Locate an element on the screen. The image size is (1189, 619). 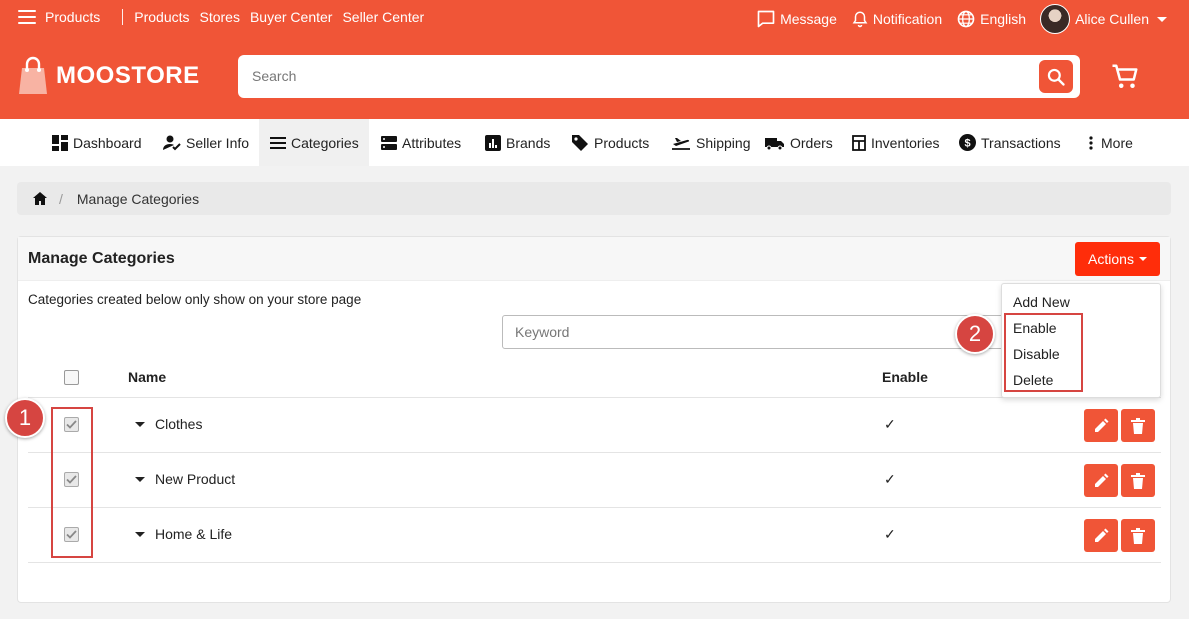
nav-label: Orders is located at coordinates (811, 142).